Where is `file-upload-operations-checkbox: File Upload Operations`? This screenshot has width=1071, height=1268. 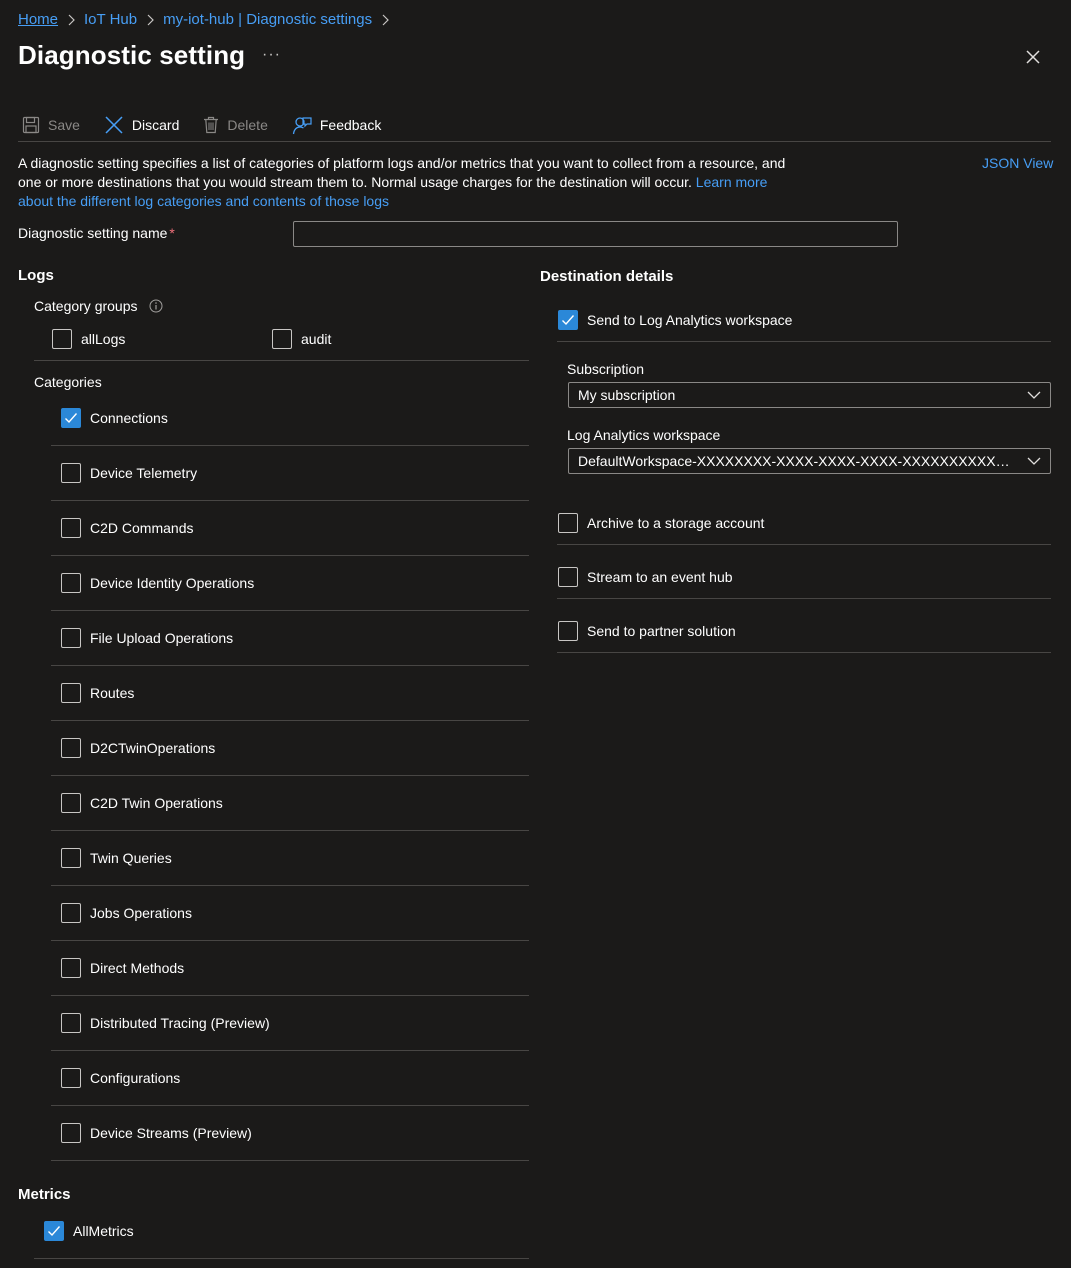
file-upload-operations-checkbox: File Upload Operations is located at coordinates (147, 638).